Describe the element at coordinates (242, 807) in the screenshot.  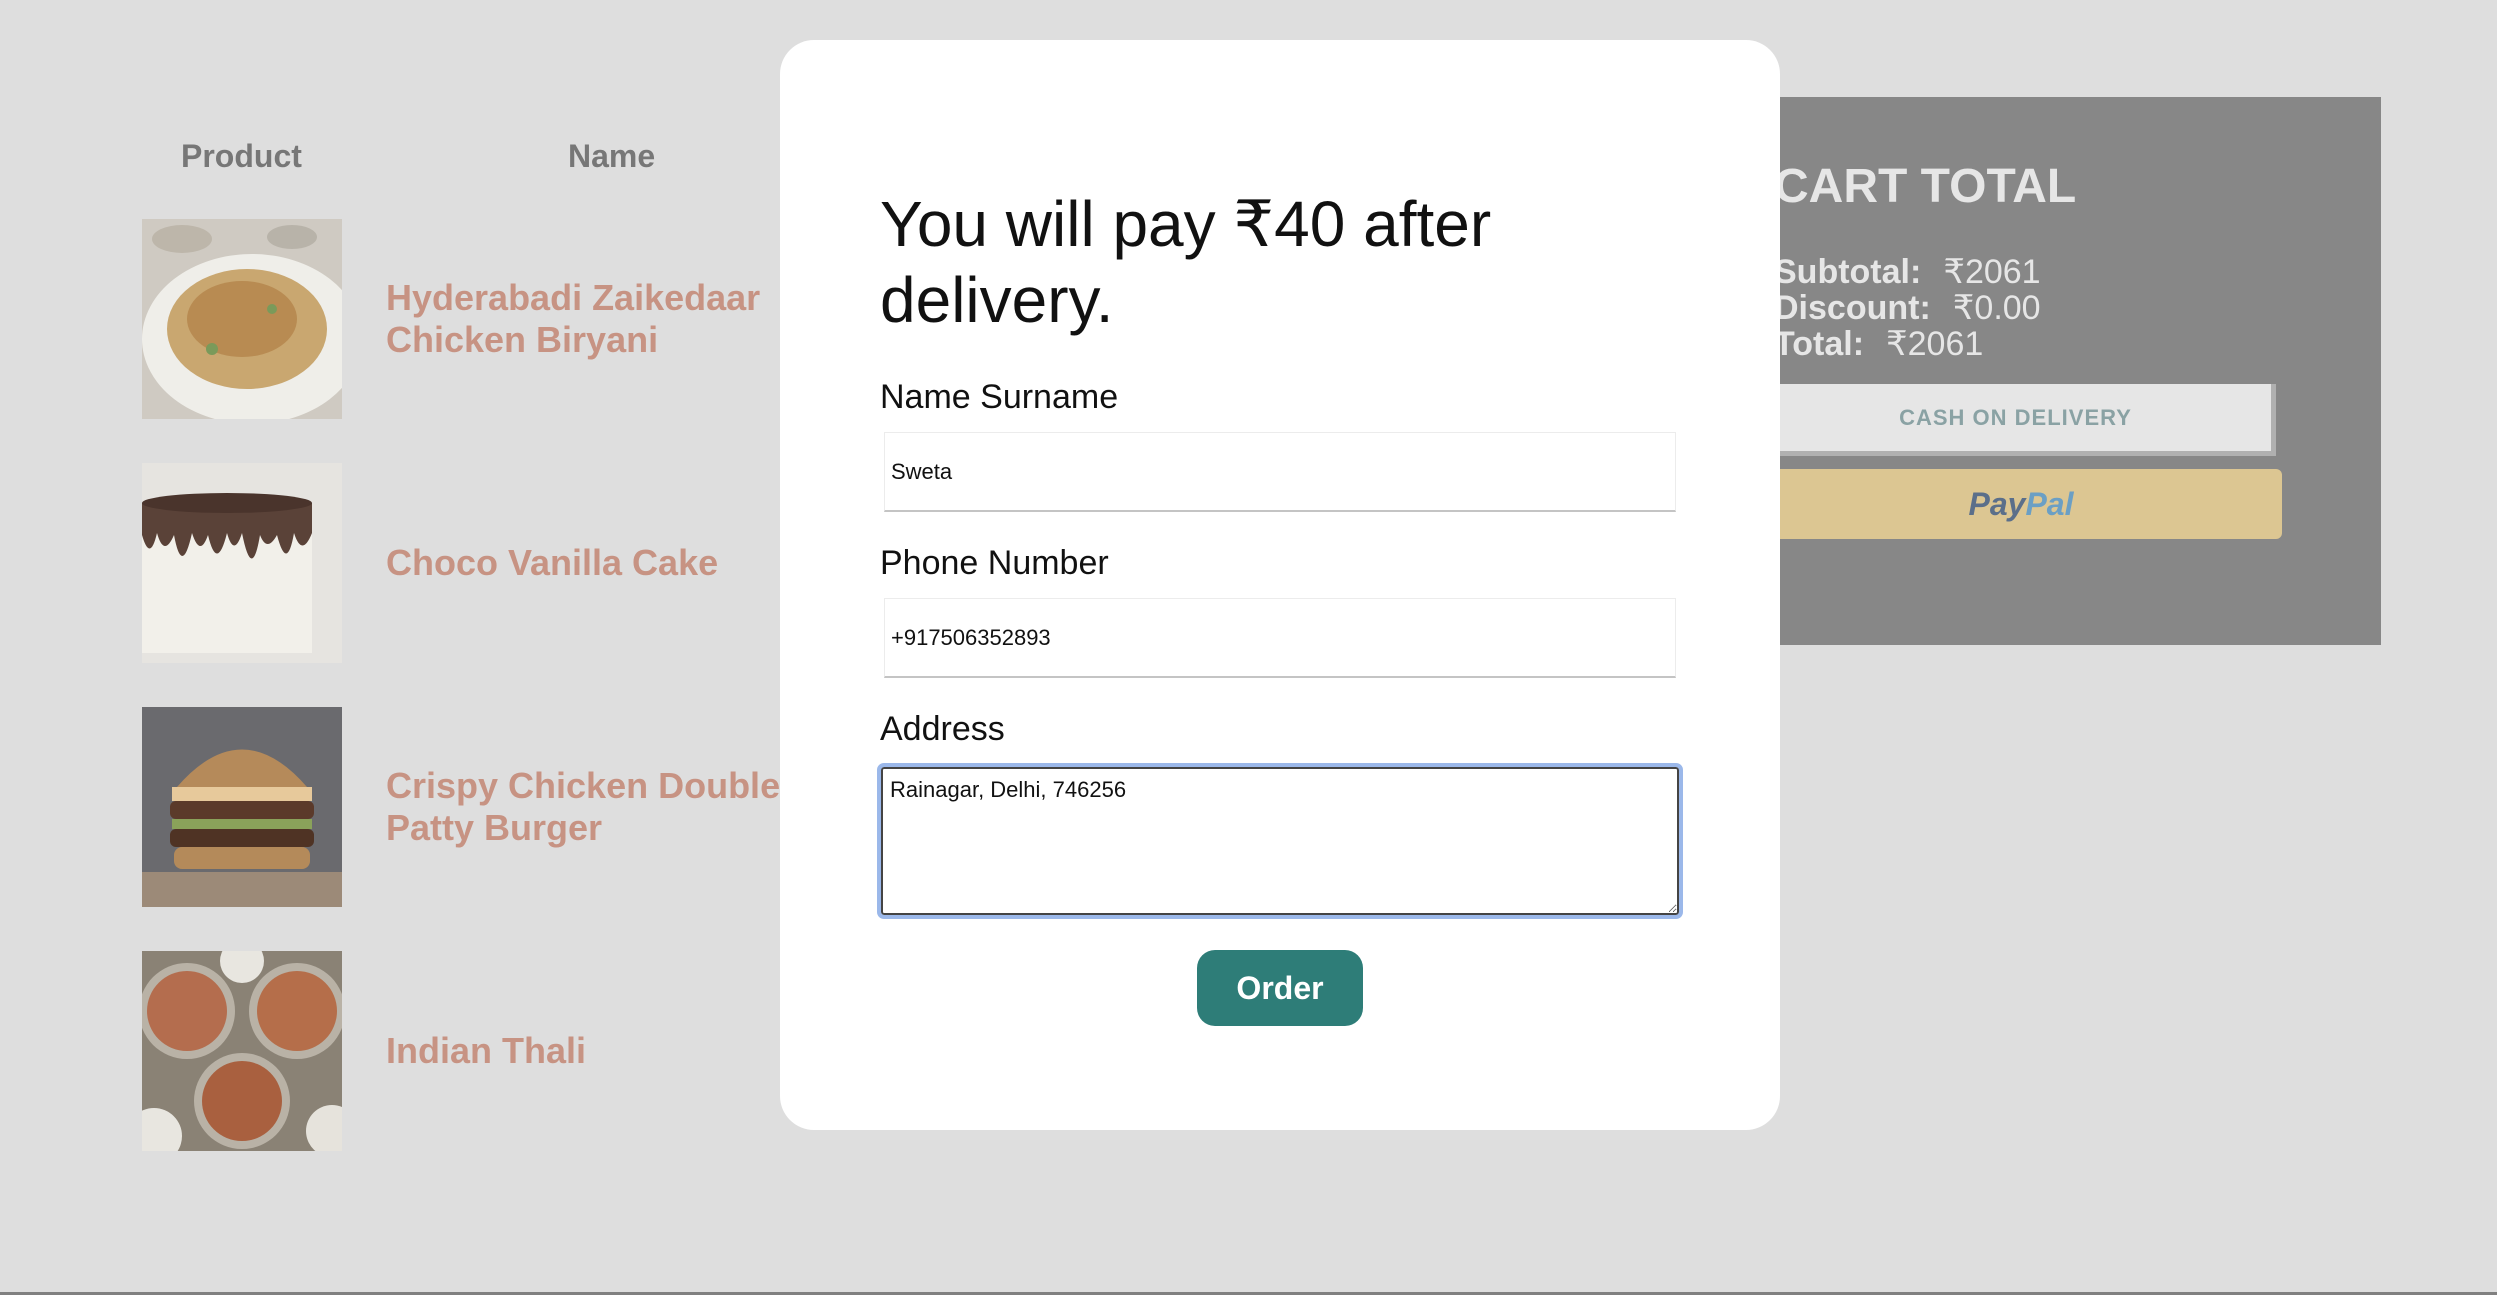
I see `burger-image` at that location.